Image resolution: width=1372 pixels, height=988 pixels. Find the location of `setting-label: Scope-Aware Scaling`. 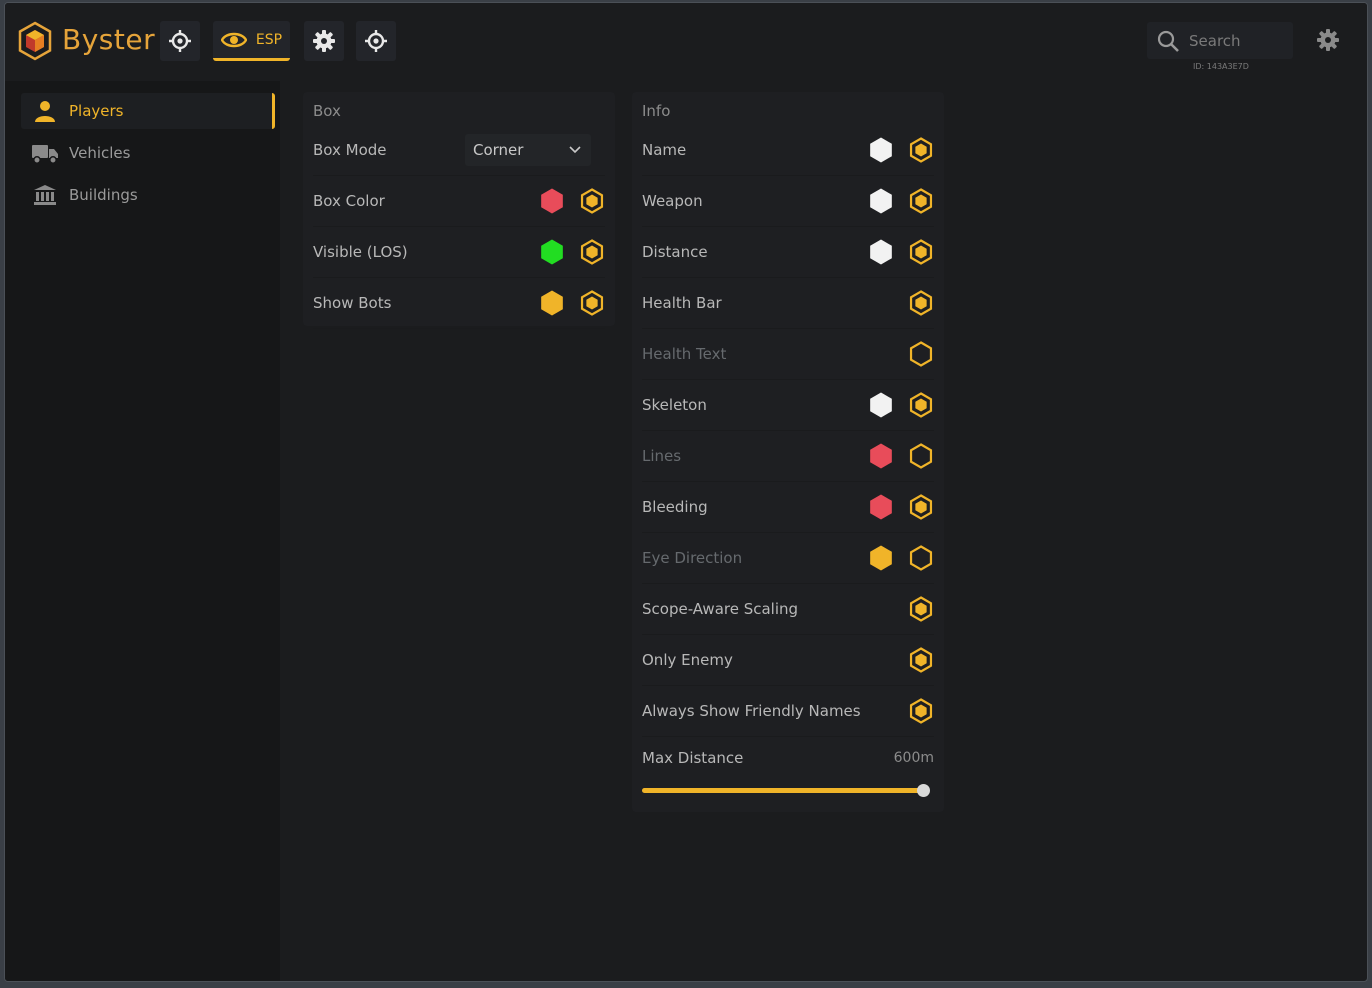

setting-label: Scope-Aware Scaling is located at coordinates (720, 608).